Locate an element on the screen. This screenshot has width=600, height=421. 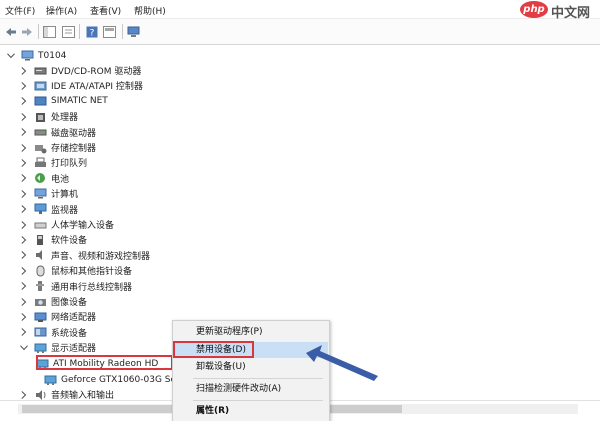
tree-category-label: 监视器 is located at coordinates (65, 210).